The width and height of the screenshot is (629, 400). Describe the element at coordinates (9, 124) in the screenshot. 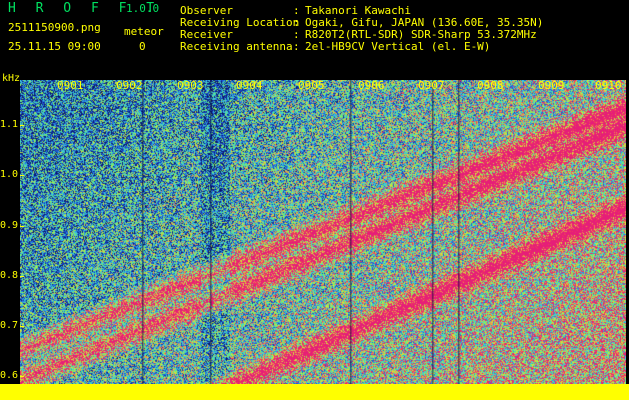

I see `y-tick-label: 1.1` at that location.